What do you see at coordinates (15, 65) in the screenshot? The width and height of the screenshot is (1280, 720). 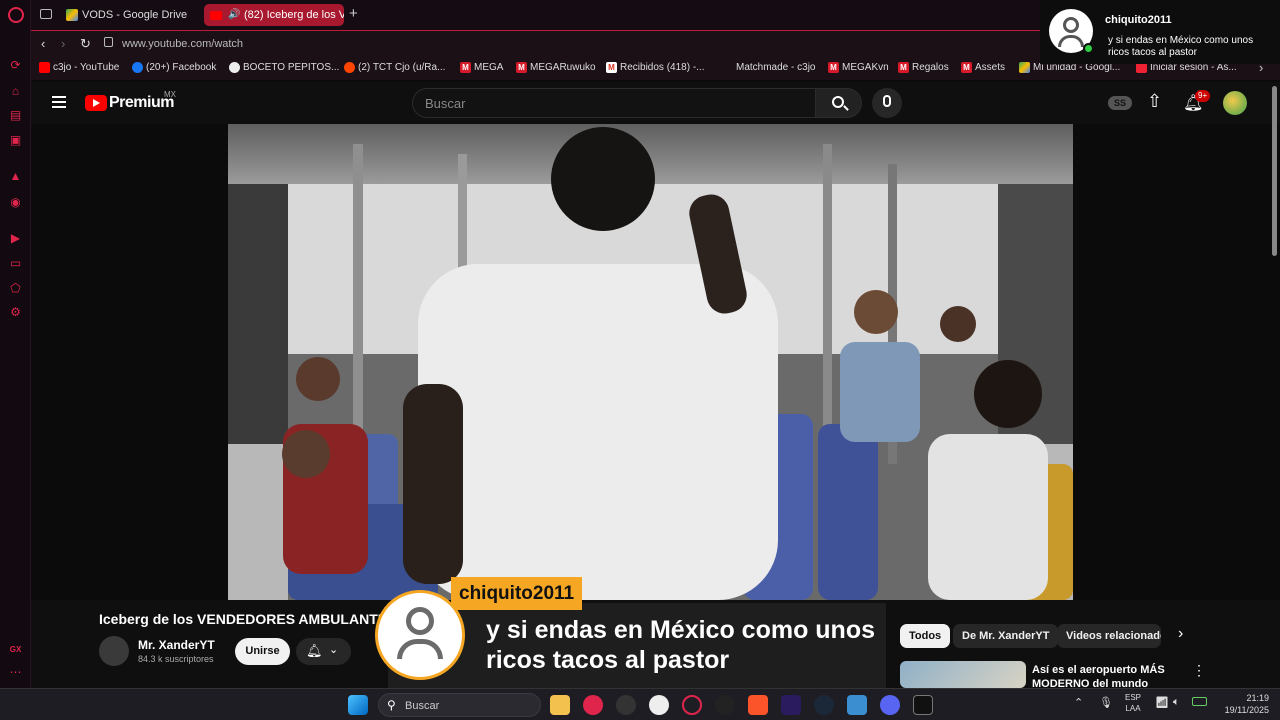 I see `refresh-icon: ⟳` at bounding box center [15, 65].